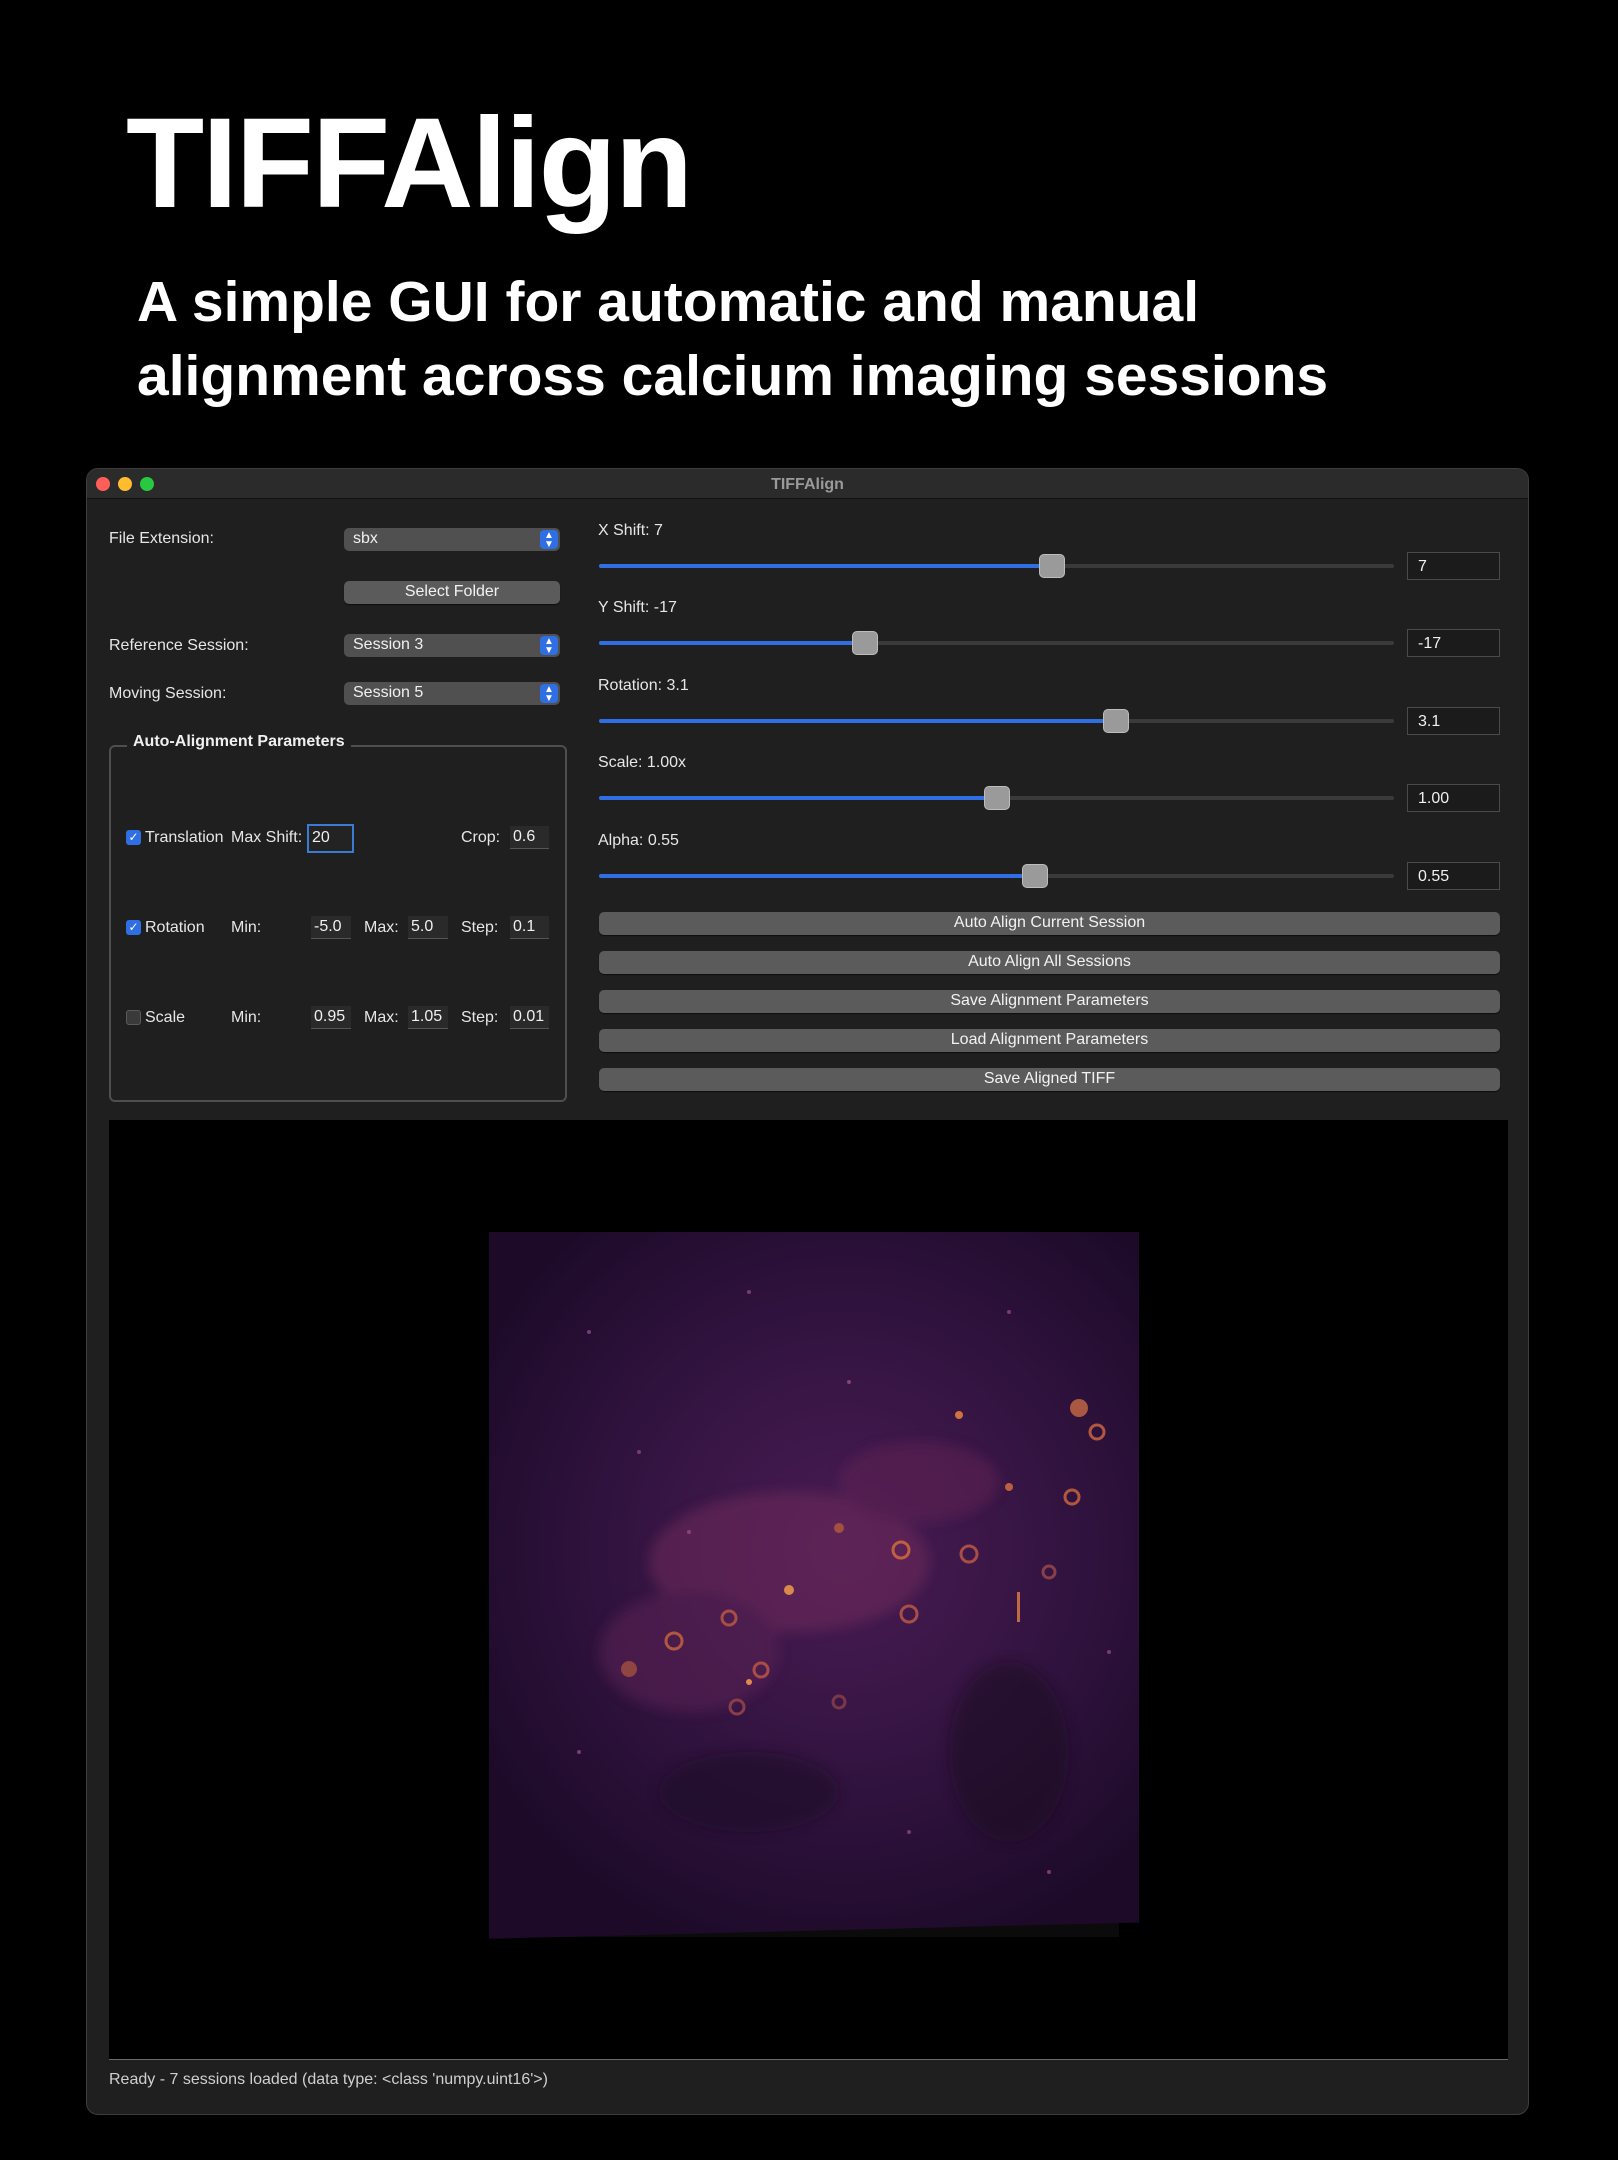  Describe the element at coordinates (331, 927) in the screenshot. I see `rotation-min-input: -5.0` at that location.